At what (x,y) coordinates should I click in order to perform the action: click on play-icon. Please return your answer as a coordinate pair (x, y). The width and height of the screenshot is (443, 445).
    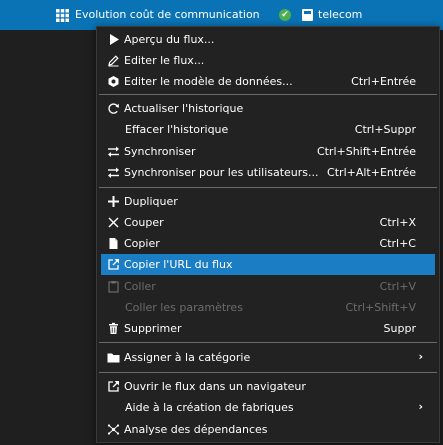
    Looking at the image, I should click on (114, 39).